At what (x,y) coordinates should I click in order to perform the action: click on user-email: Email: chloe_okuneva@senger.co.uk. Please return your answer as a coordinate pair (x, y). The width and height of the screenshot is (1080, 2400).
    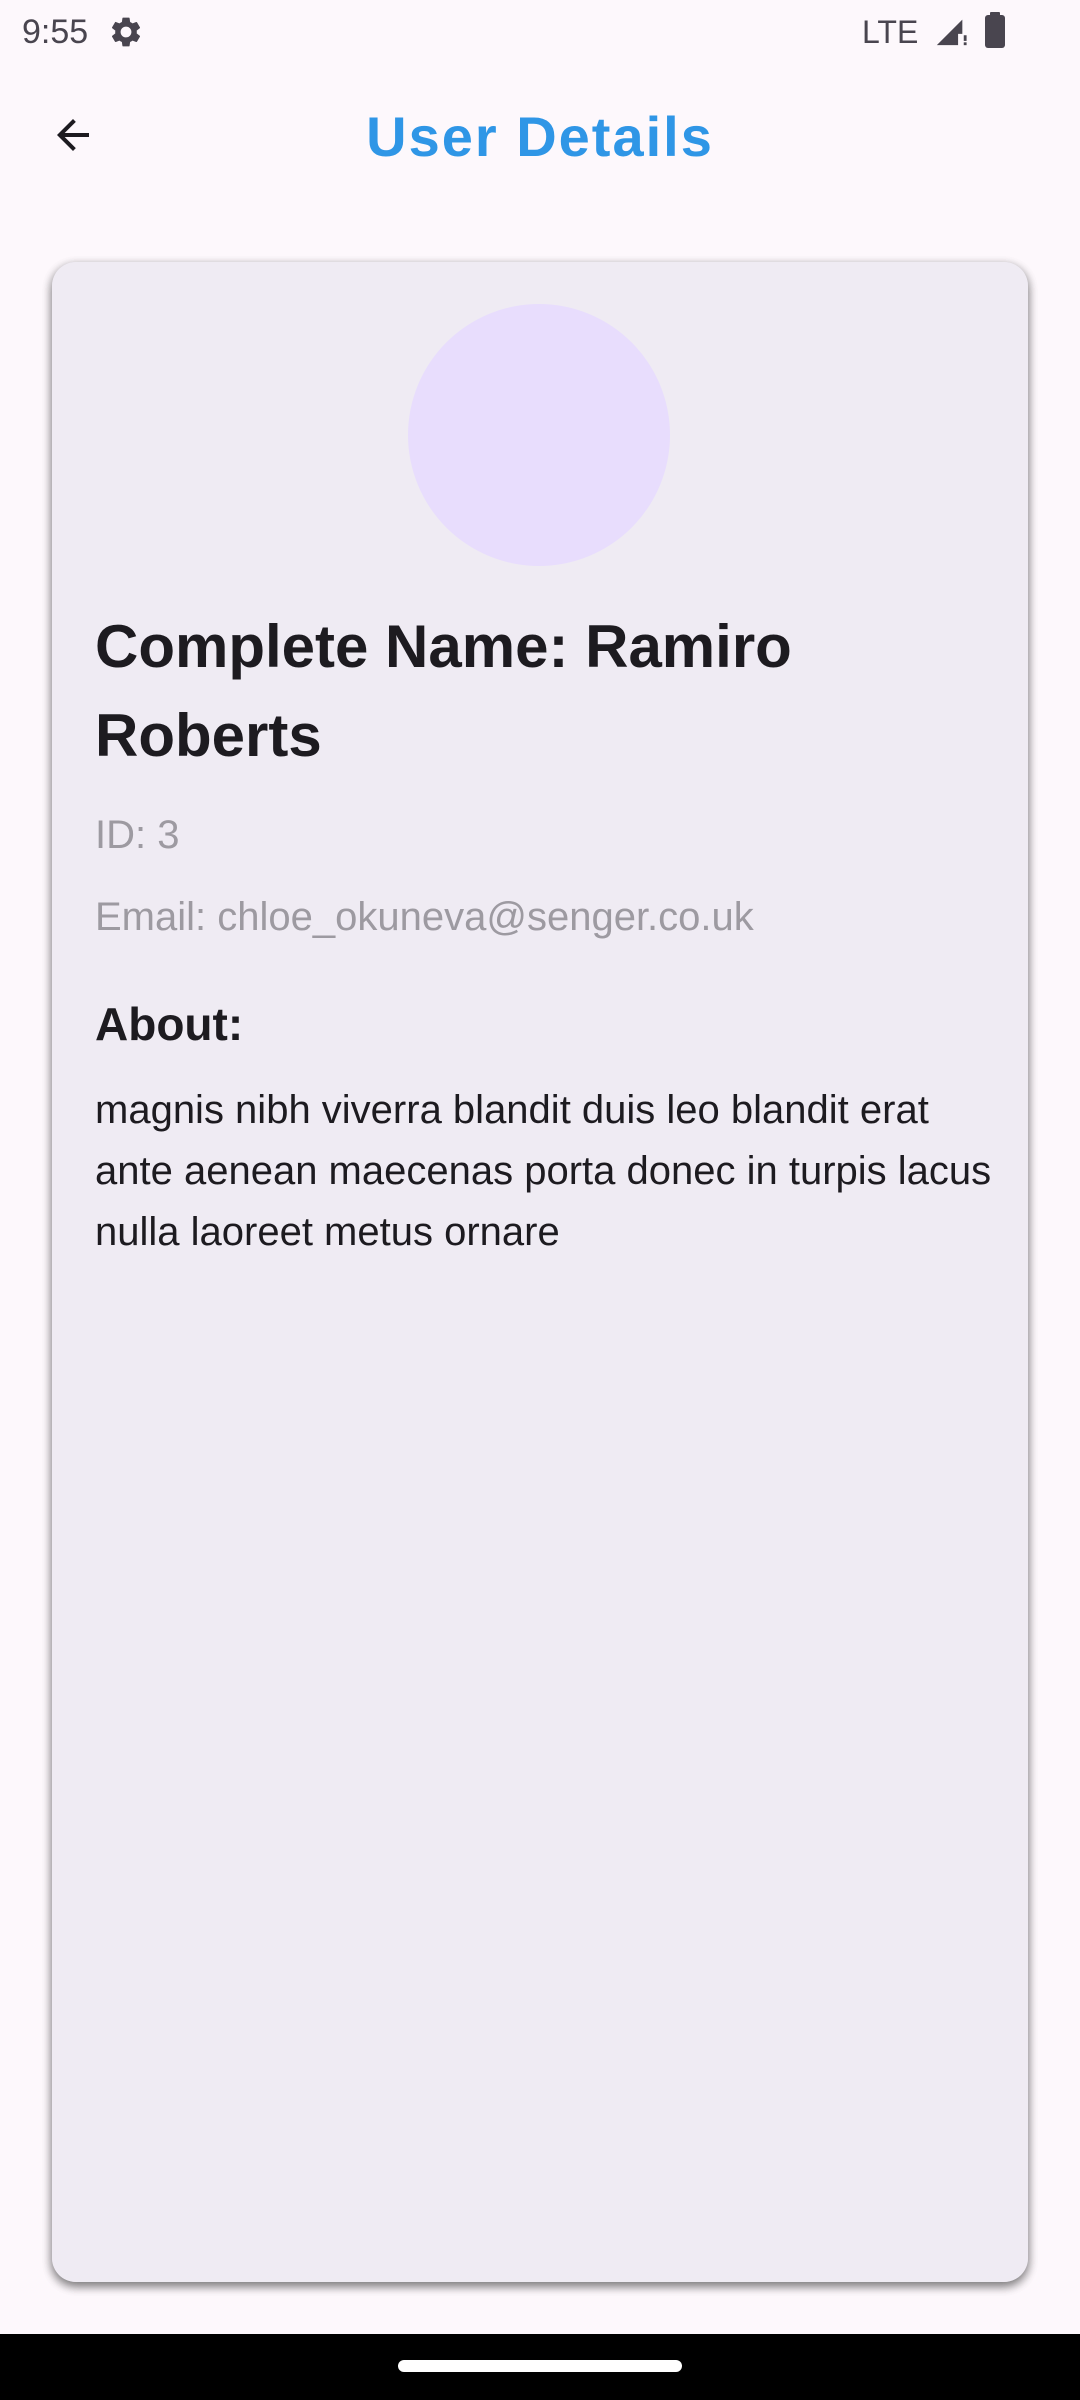
    Looking at the image, I should click on (424, 917).